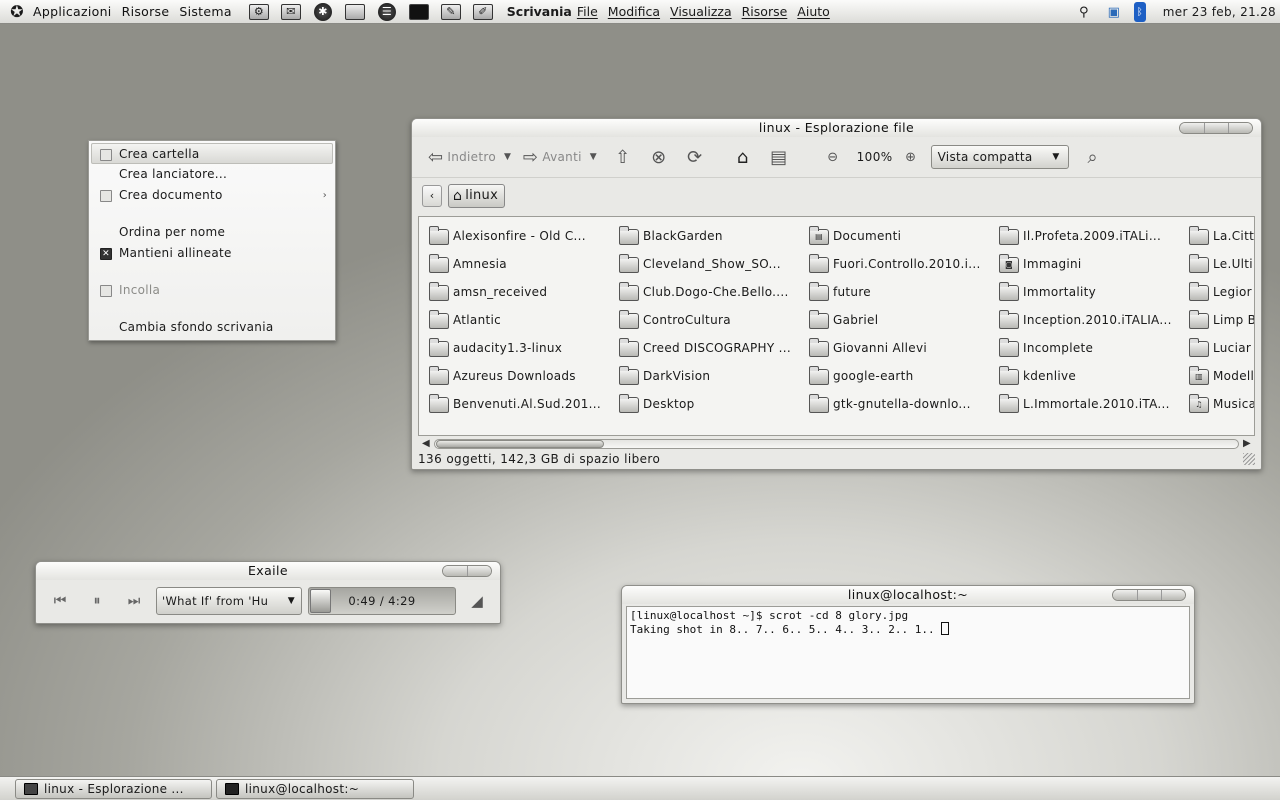  What do you see at coordinates (462, 157) in the screenshot?
I see `back-button: ⇦ Indietro` at bounding box center [462, 157].